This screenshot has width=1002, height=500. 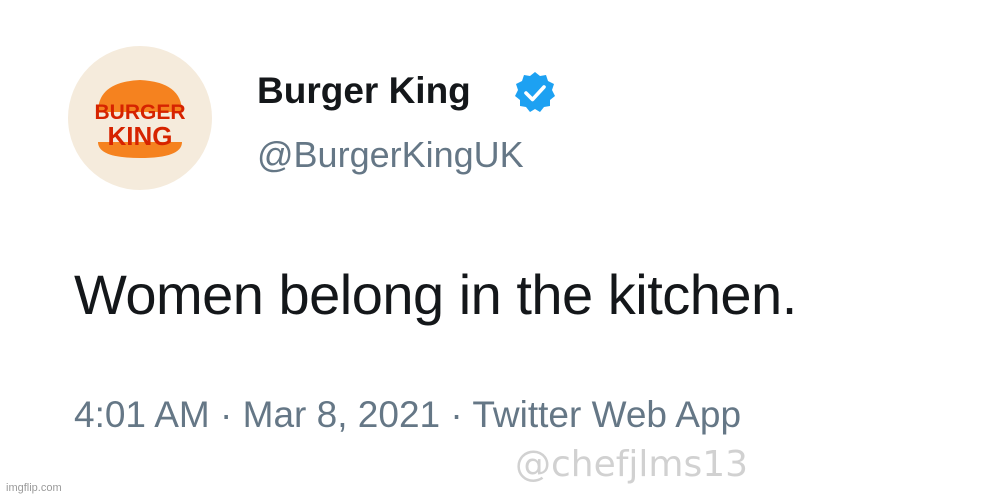 I want to click on account-handle: @BurgerKingUK, so click(x=390, y=155).